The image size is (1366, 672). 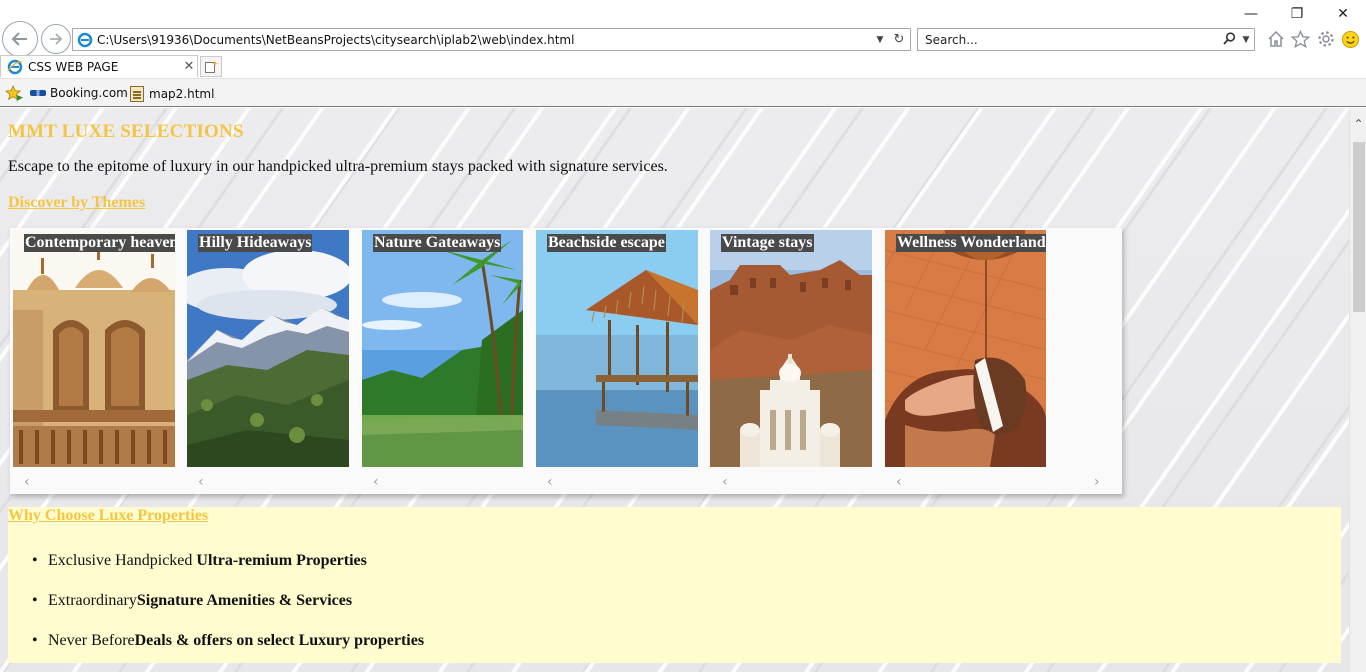 What do you see at coordinates (122, 560) in the screenshot?
I see `why-item-text: Exclusive Handpicked` at bounding box center [122, 560].